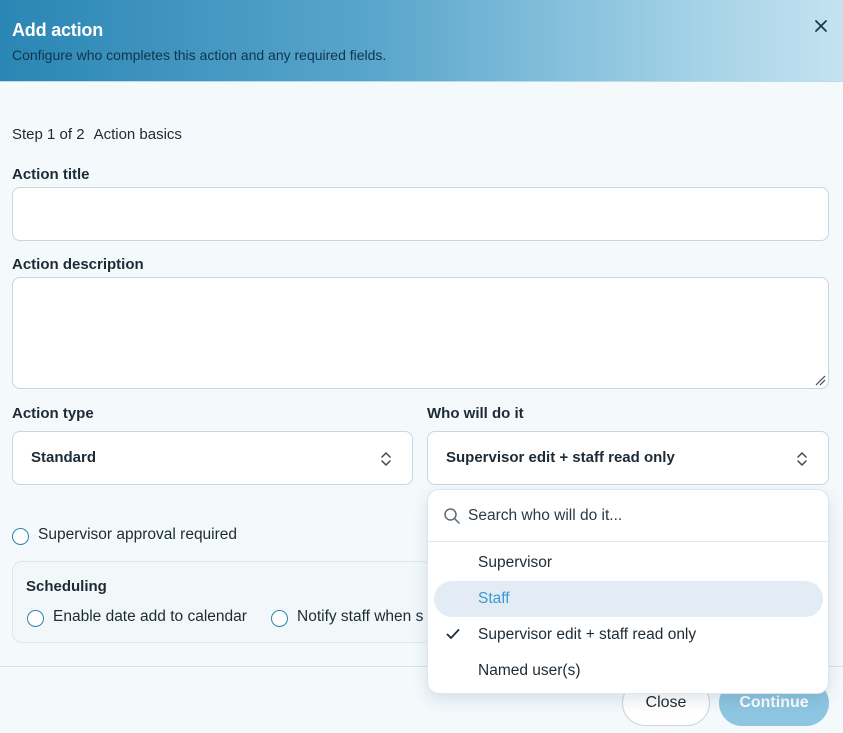 This screenshot has height=733, width=843. Describe the element at coordinates (587, 634) in the screenshot. I see `option-label: Supervisor edit + staff read only` at that location.